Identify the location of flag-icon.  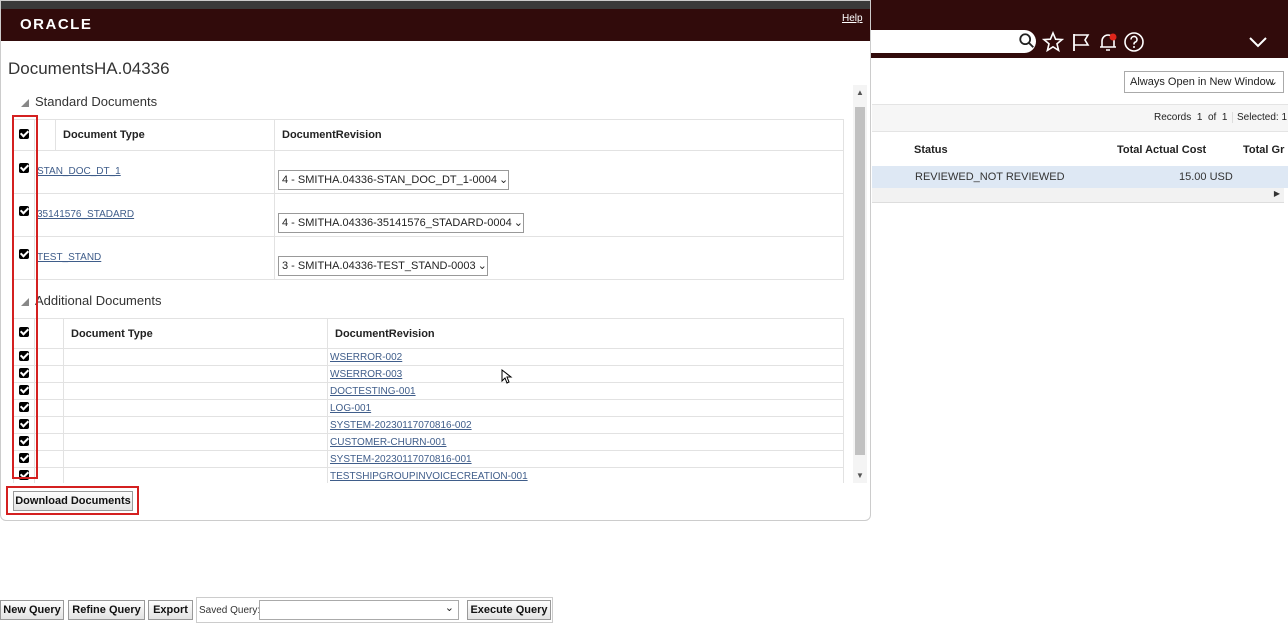
(1081, 42).